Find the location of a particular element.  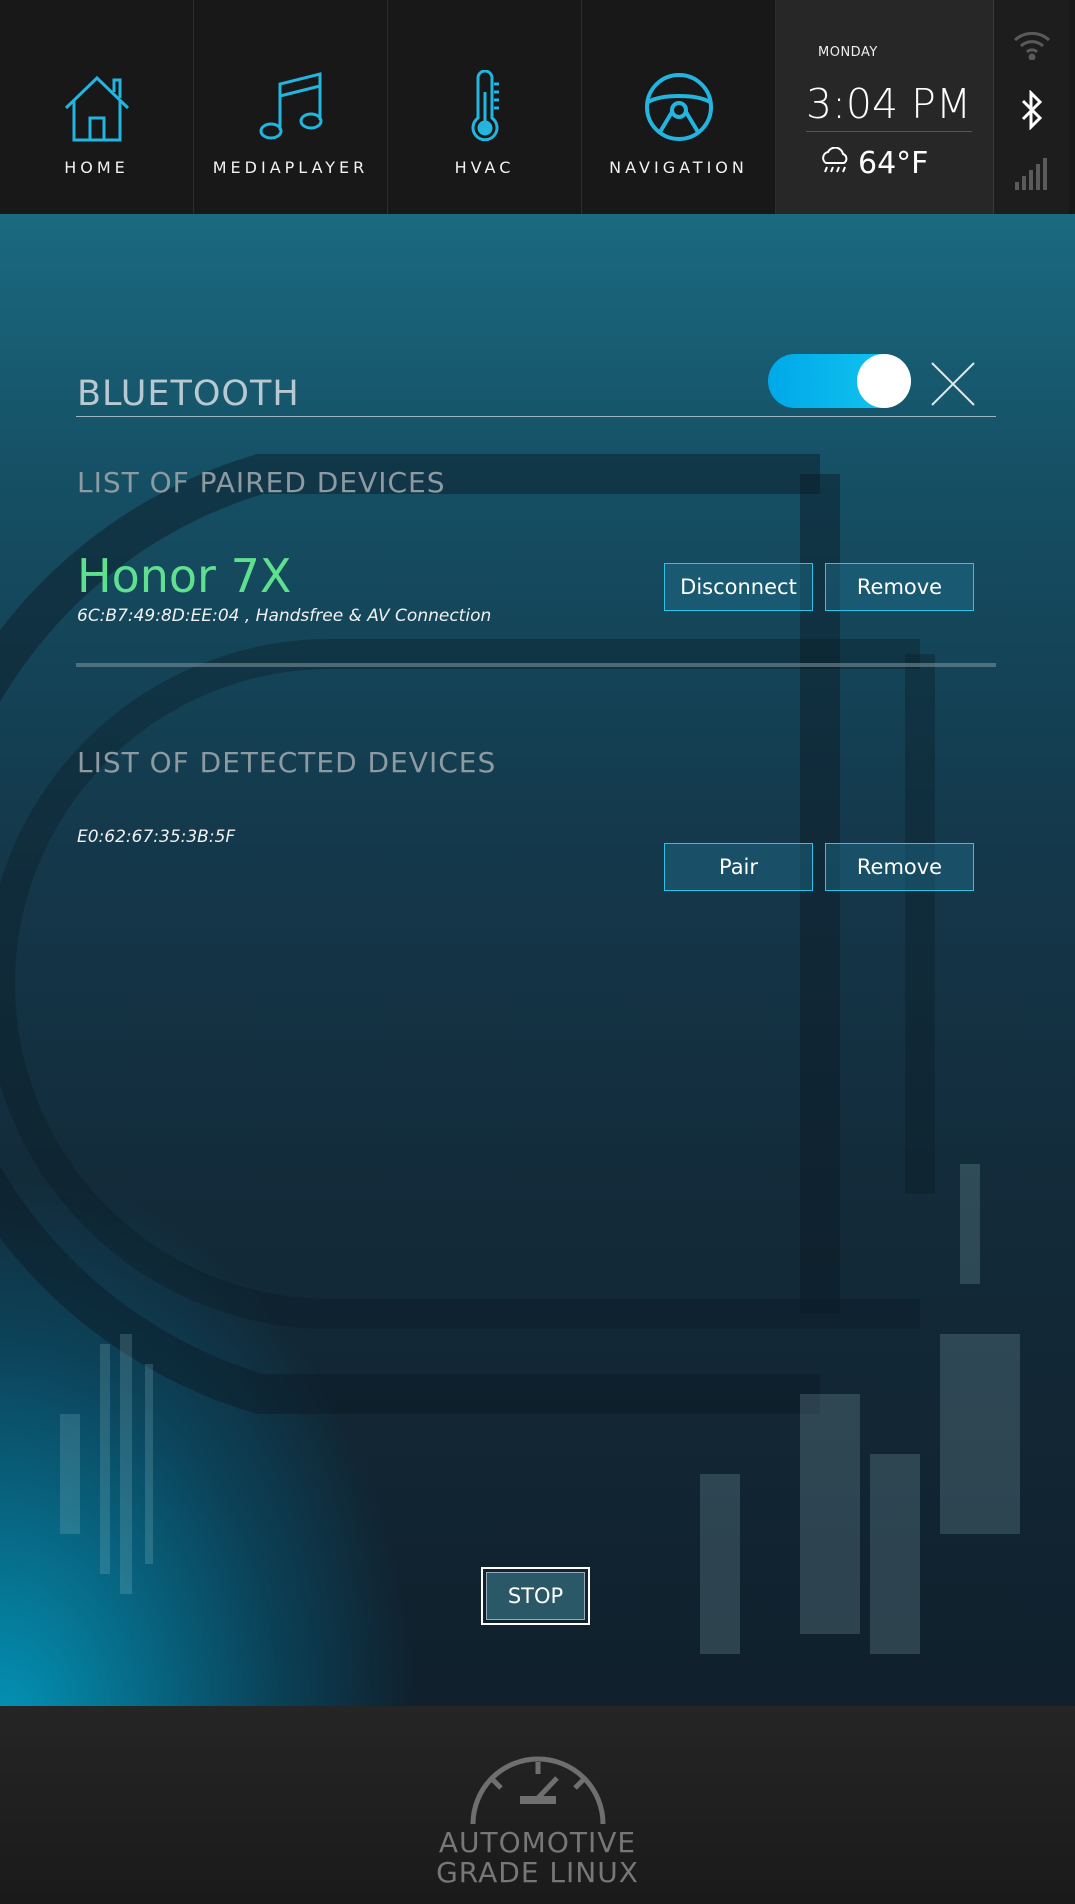

nav-navigation-label: NAVIGATION is located at coordinates (678, 167).